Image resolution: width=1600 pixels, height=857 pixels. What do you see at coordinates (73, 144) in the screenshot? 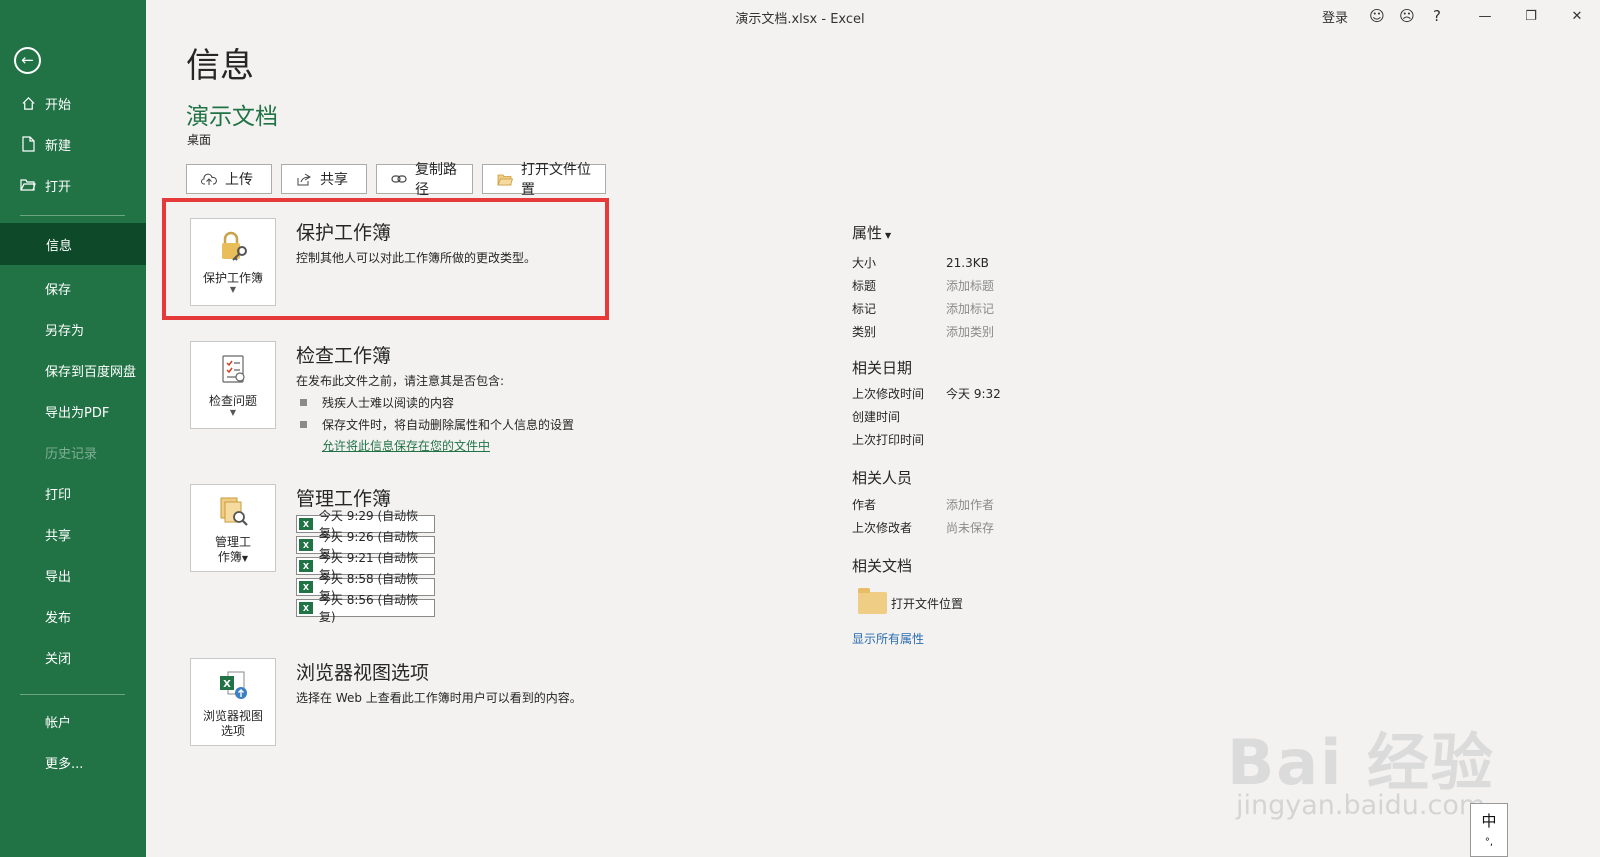
I see `nav-new: 新建` at bounding box center [73, 144].